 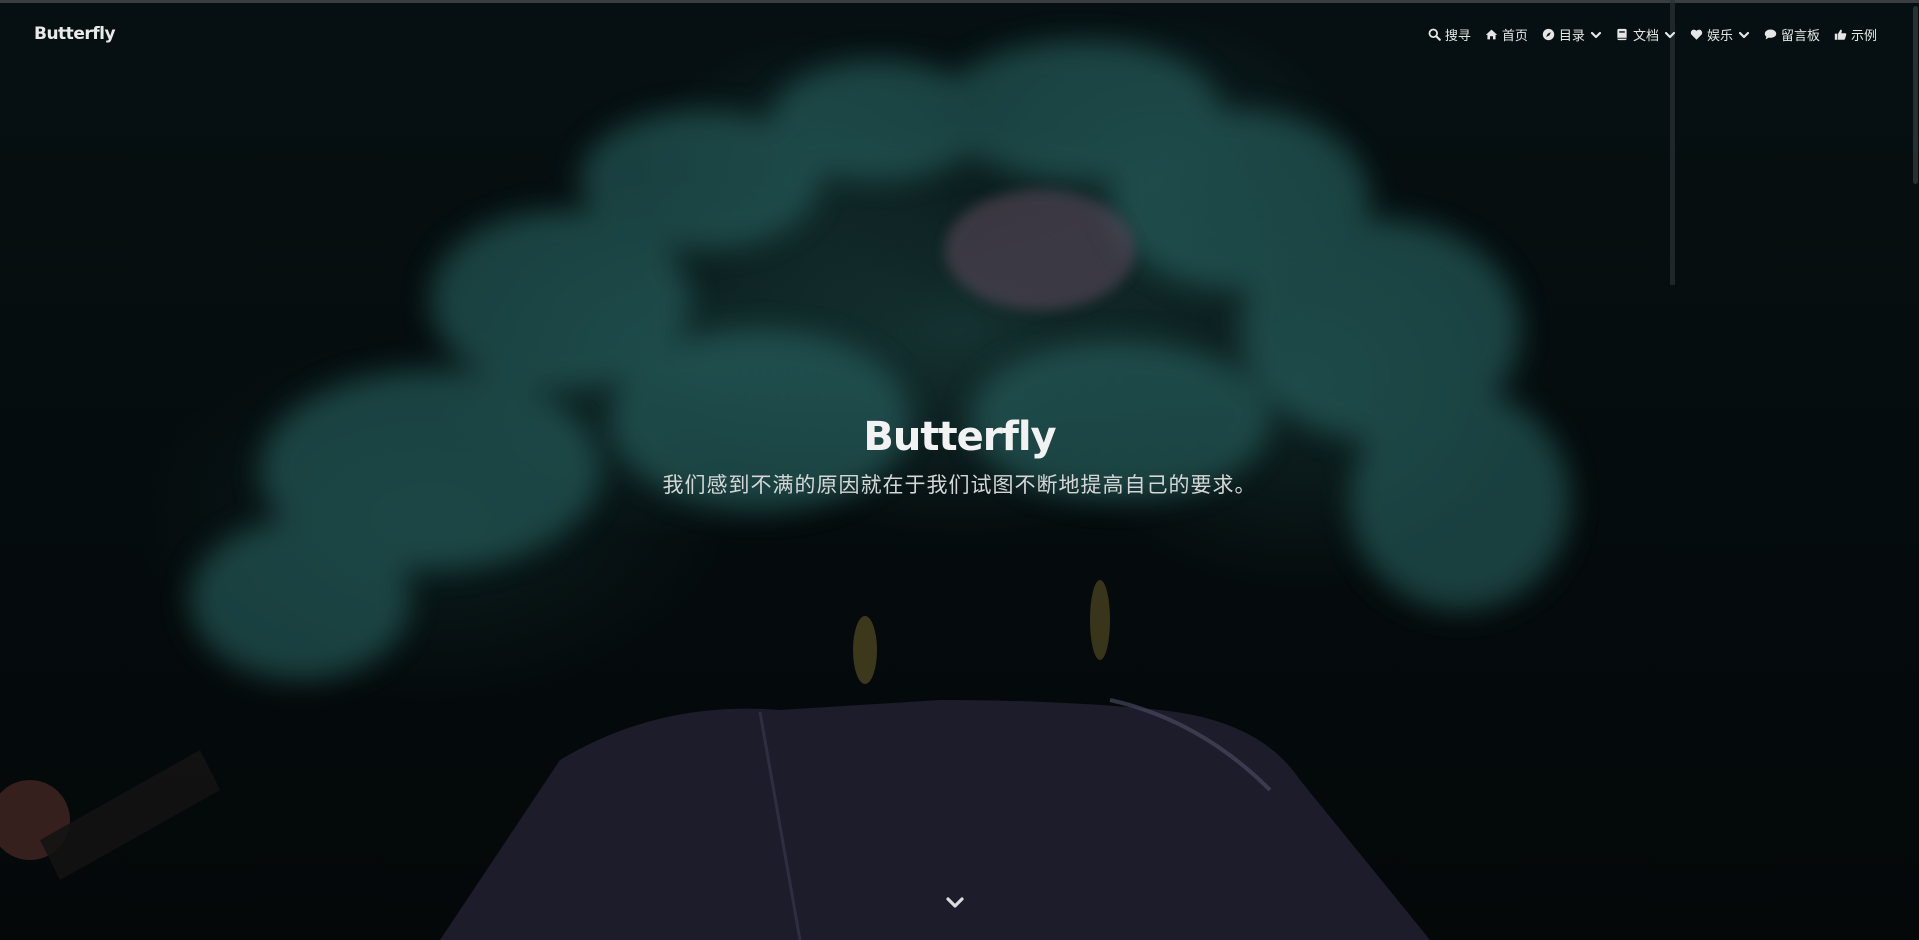 I want to click on heart-icon, so click(x=1696, y=34).